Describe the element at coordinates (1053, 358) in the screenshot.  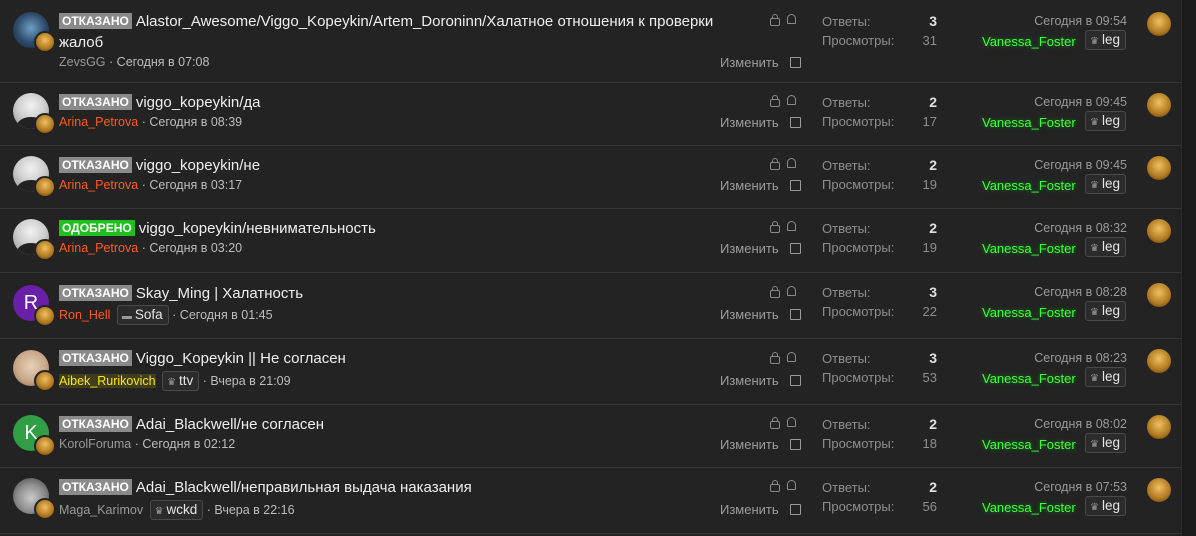
I see `last-post-date: Сегодня в 08:23` at that location.